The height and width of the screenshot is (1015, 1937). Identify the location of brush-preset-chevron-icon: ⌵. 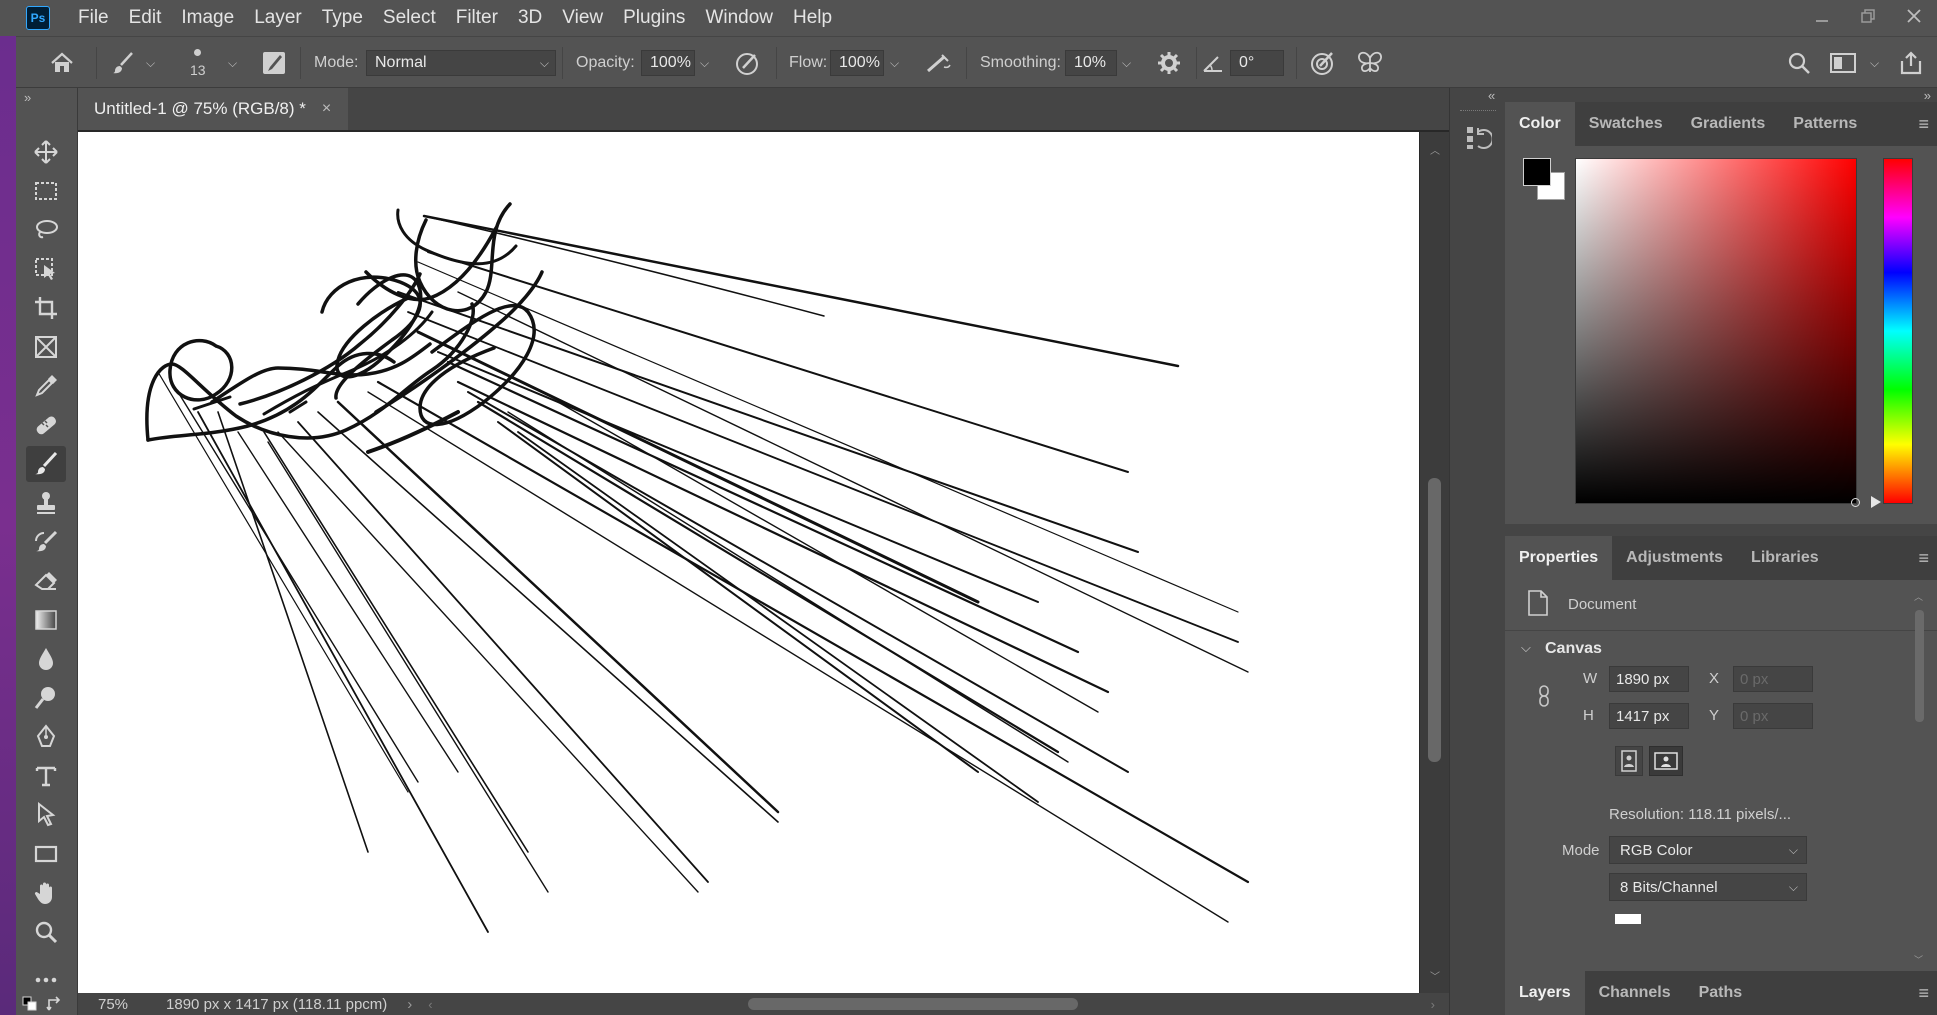
(150, 63).